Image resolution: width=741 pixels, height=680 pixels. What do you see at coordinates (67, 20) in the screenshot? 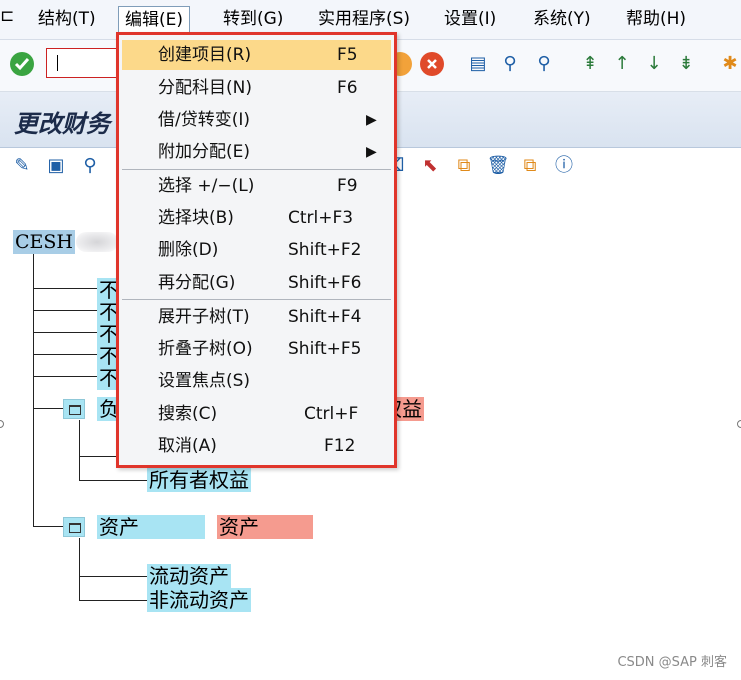
I see `menu-structure: 结构(T)` at bounding box center [67, 20].